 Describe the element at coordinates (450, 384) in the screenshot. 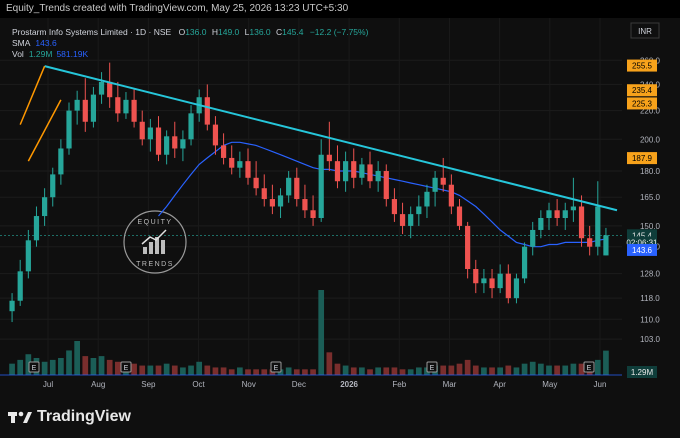

I see `x-tick-label: Mar` at that location.